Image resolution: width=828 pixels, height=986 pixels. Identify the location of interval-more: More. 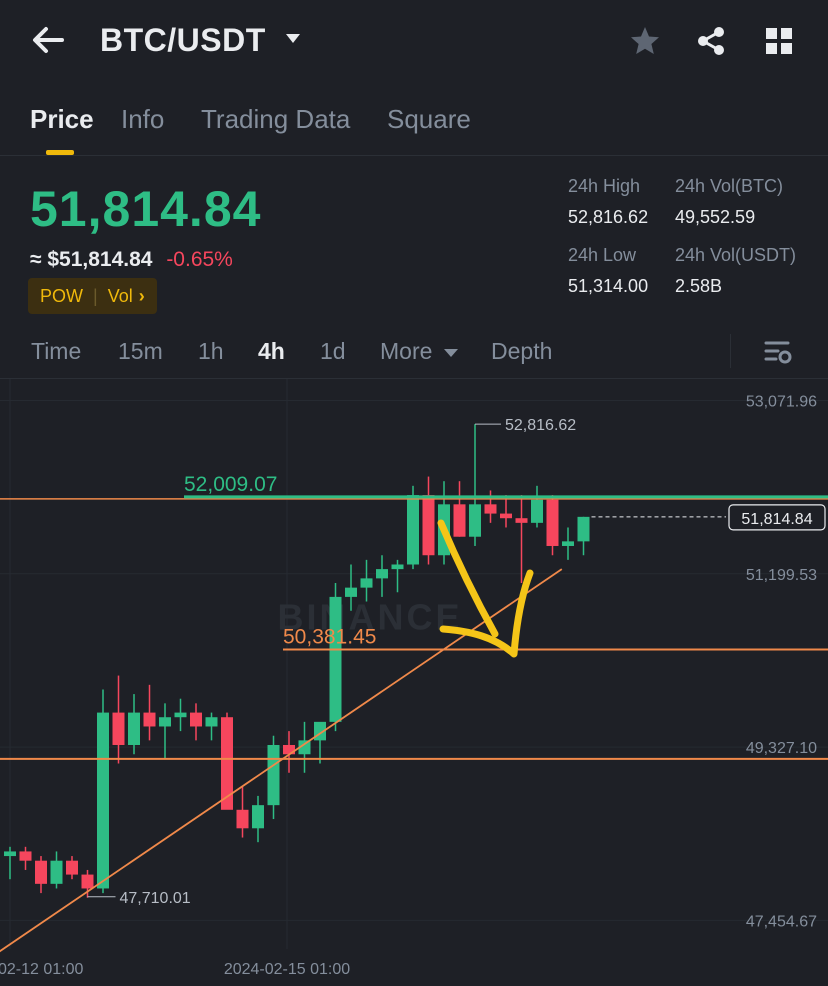
(419, 351).